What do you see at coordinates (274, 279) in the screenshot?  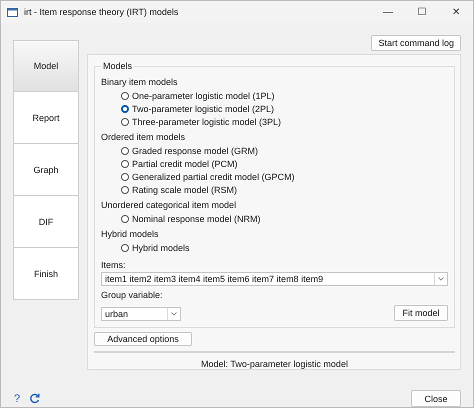 I see `items-field: item1 item2 item3 item4 item5 item6 item7 item8 item9` at bounding box center [274, 279].